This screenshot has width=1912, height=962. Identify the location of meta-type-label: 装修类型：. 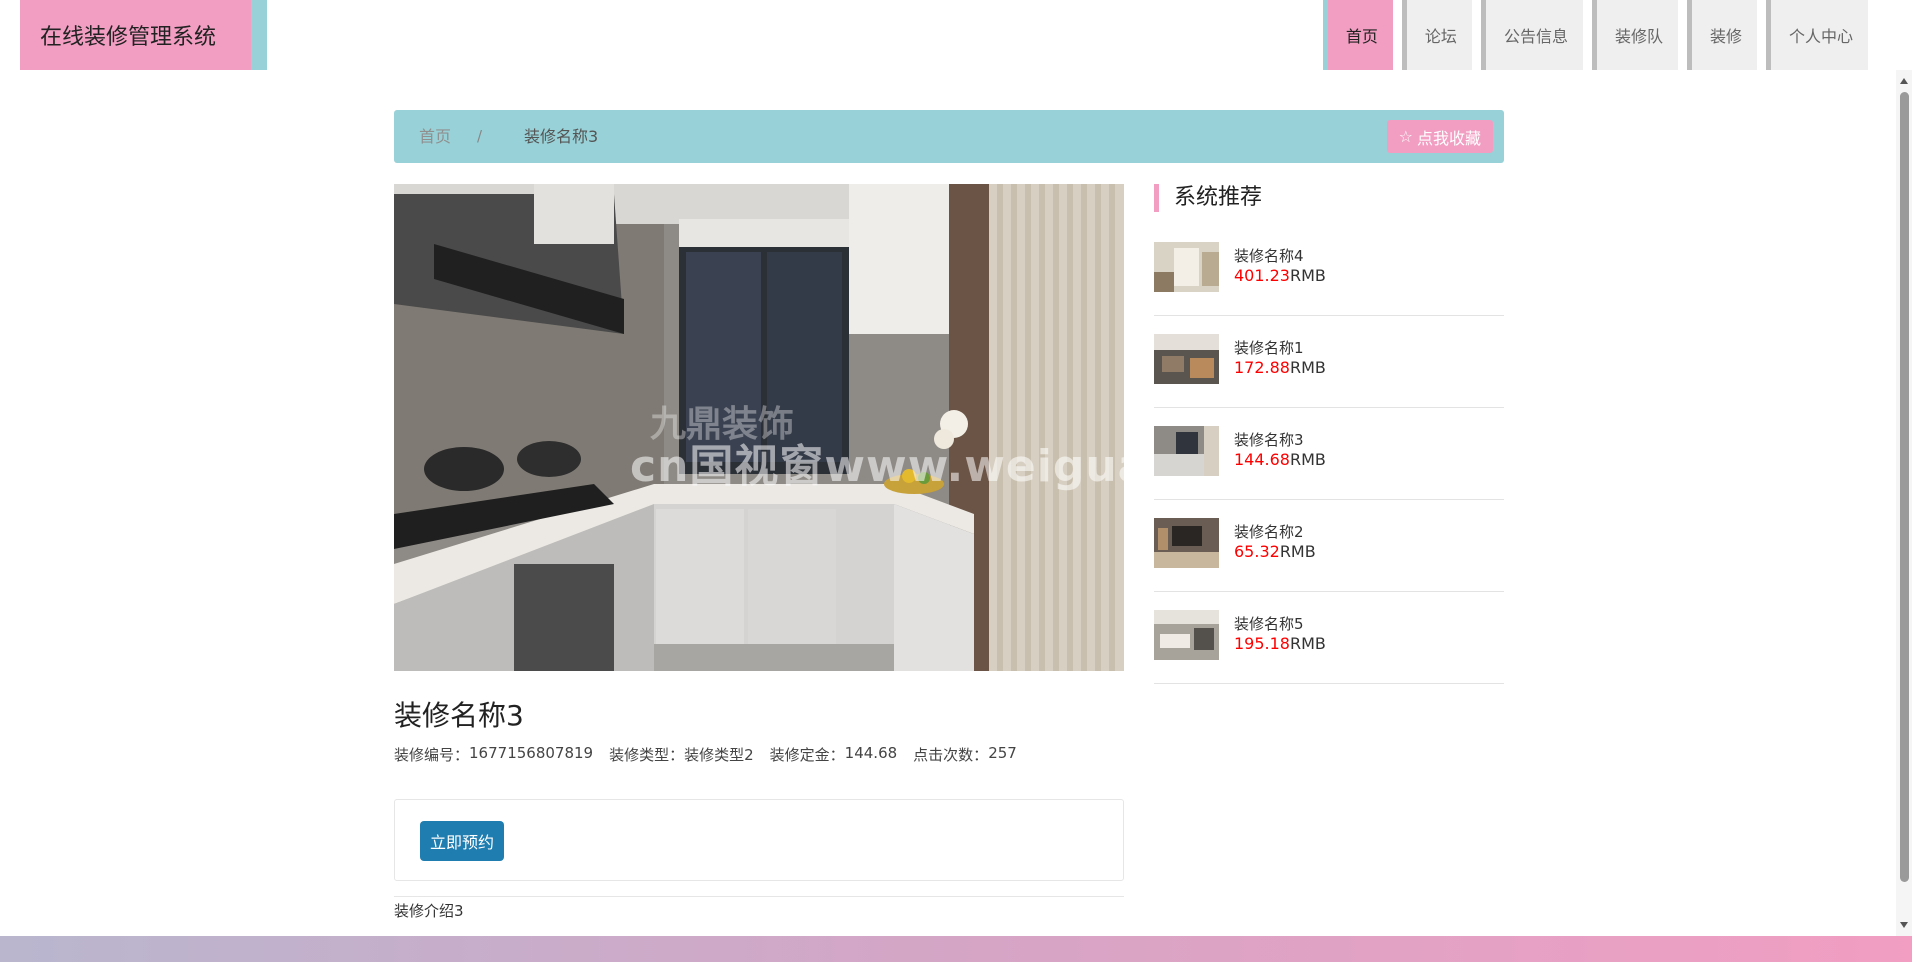
(647, 755).